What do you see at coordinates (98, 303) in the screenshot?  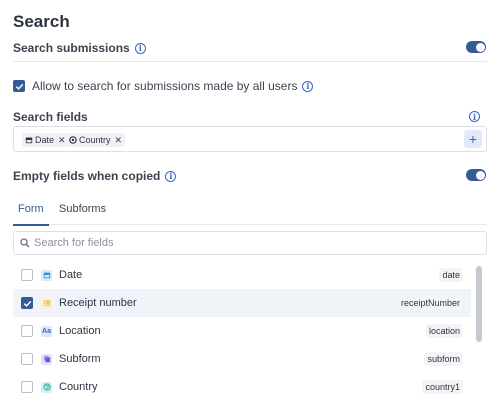 I see `field-name: Receipt number` at bounding box center [98, 303].